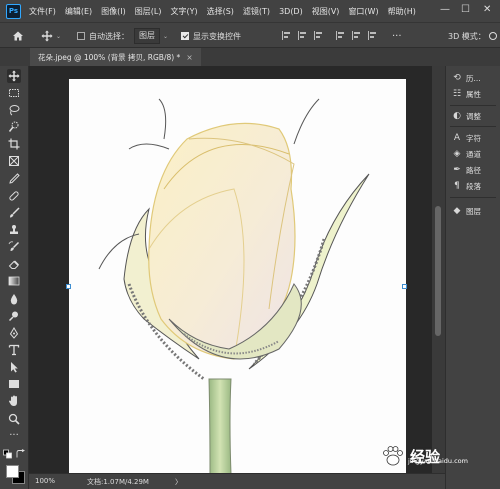 Image resolution: width=500 pixels, height=489 pixels. Describe the element at coordinates (14, 179) in the screenshot. I see `eyedropper-tool-icon` at that location.